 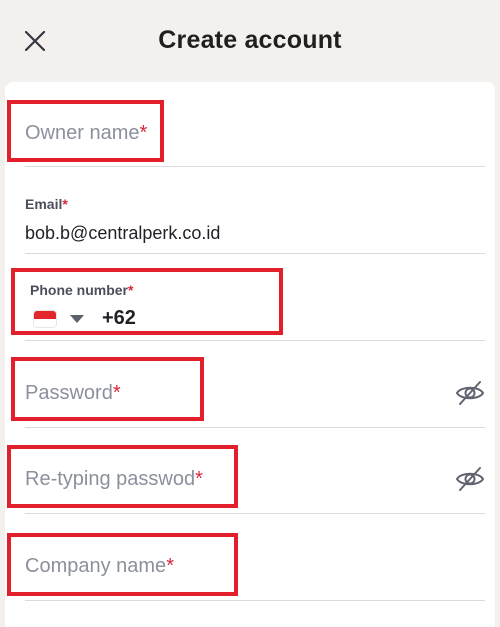 What do you see at coordinates (122, 476) in the screenshot?
I see `highlight-box-retype-password` at bounding box center [122, 476].